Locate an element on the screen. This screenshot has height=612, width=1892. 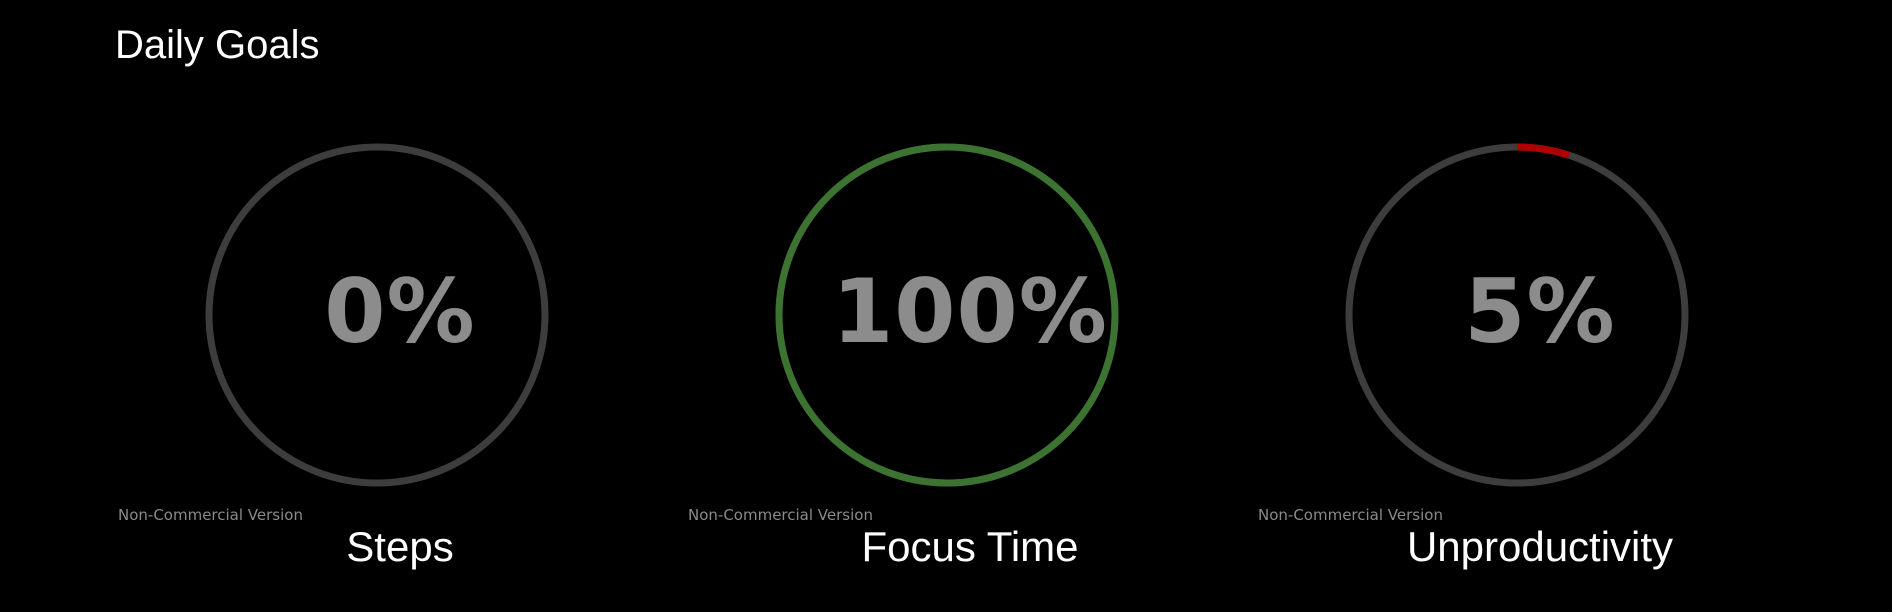
progress-ring-steps is located at coordinates (377, 315).